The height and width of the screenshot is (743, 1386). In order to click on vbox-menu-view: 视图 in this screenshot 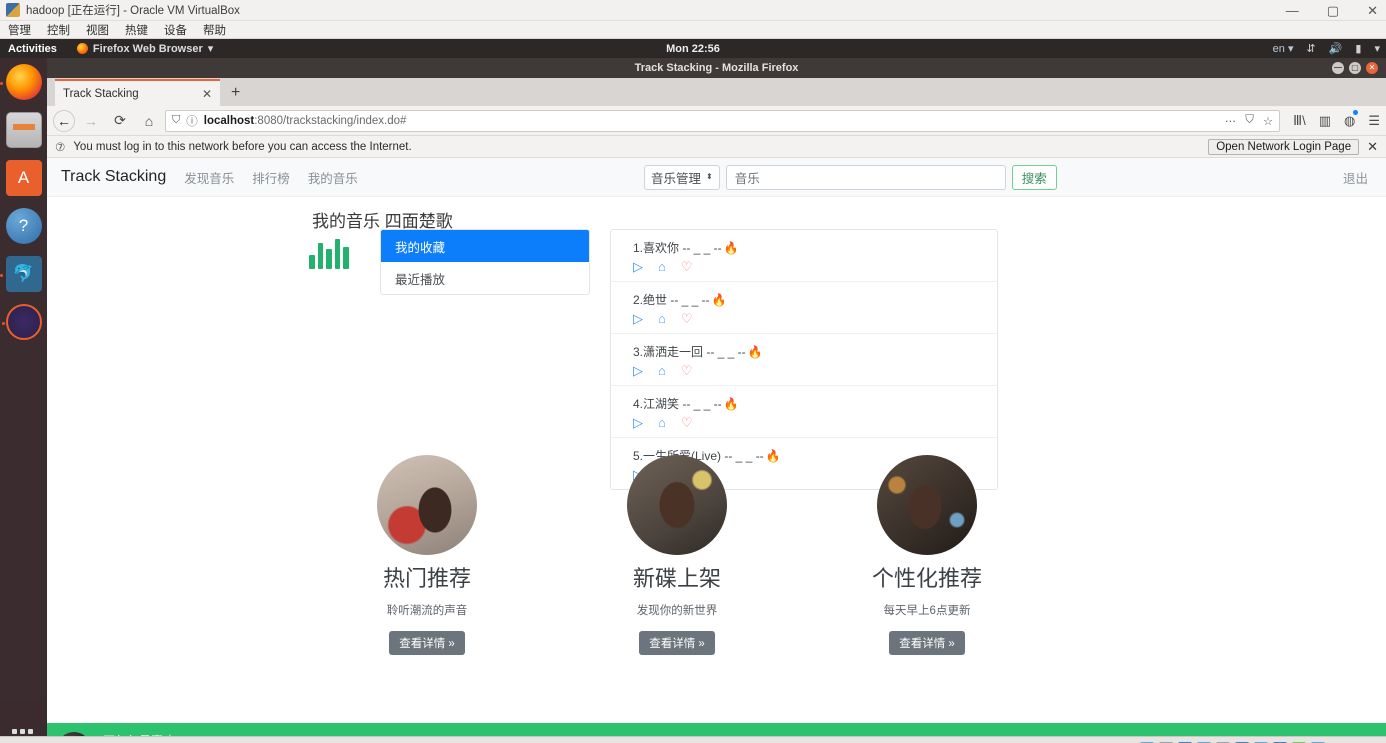, I will do `click(97, 30)`.